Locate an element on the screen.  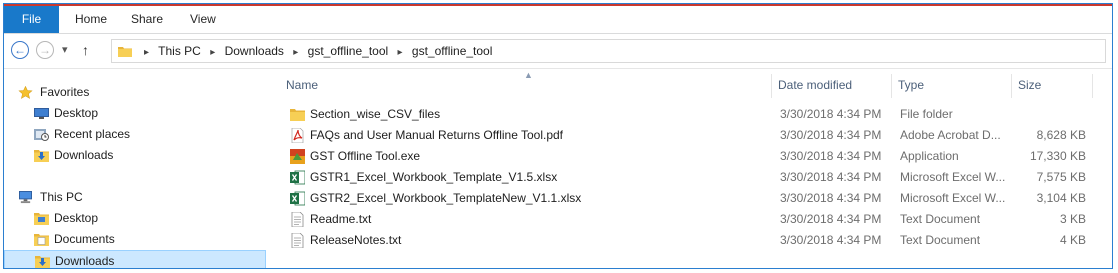
sidebar-item-label: Documents is located at coordinates (84, 239).